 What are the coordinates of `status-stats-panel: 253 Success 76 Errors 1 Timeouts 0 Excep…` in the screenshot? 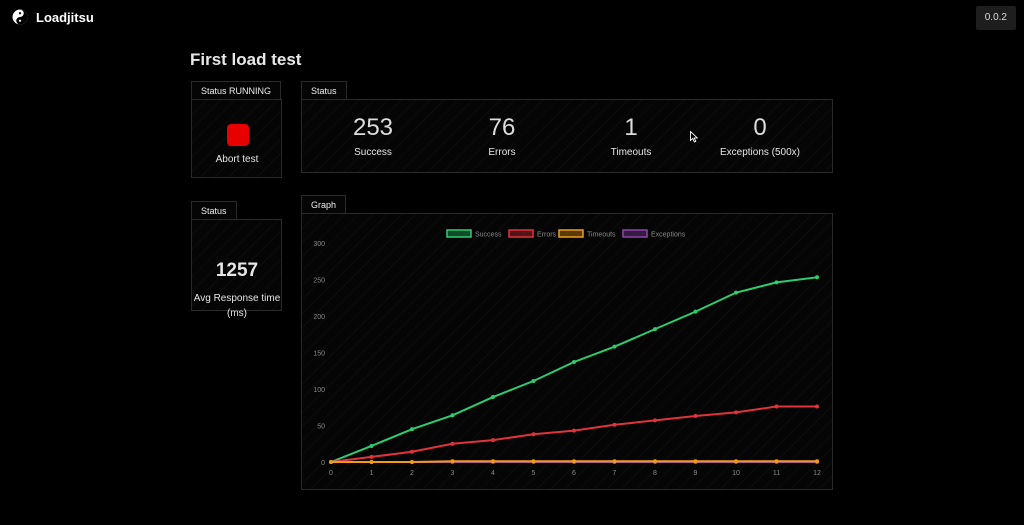 It's located at (567, 136).